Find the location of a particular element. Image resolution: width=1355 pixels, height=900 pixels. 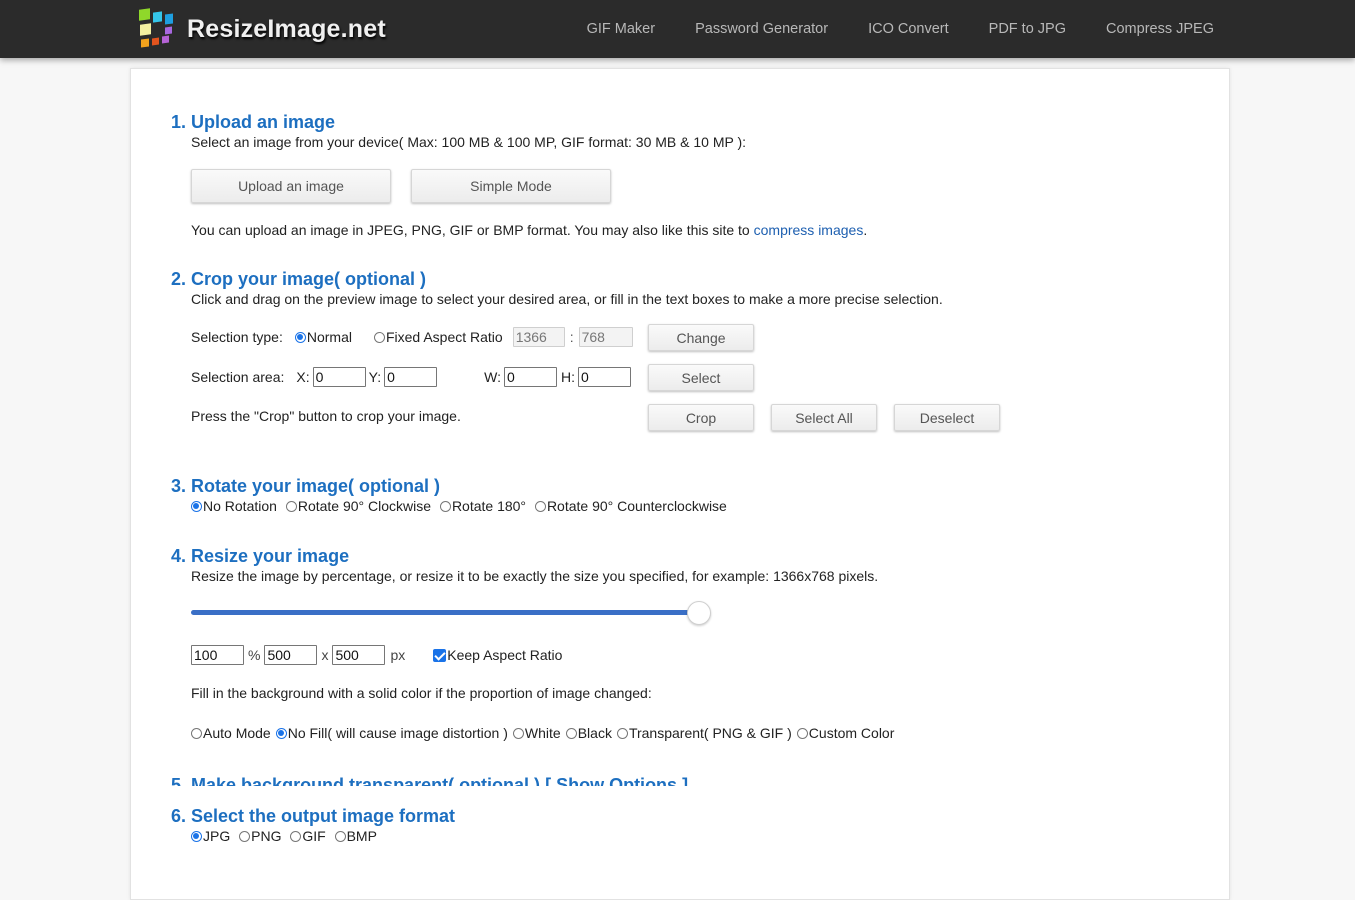

format-png-option: PNG is located at coordinates (260, 836).